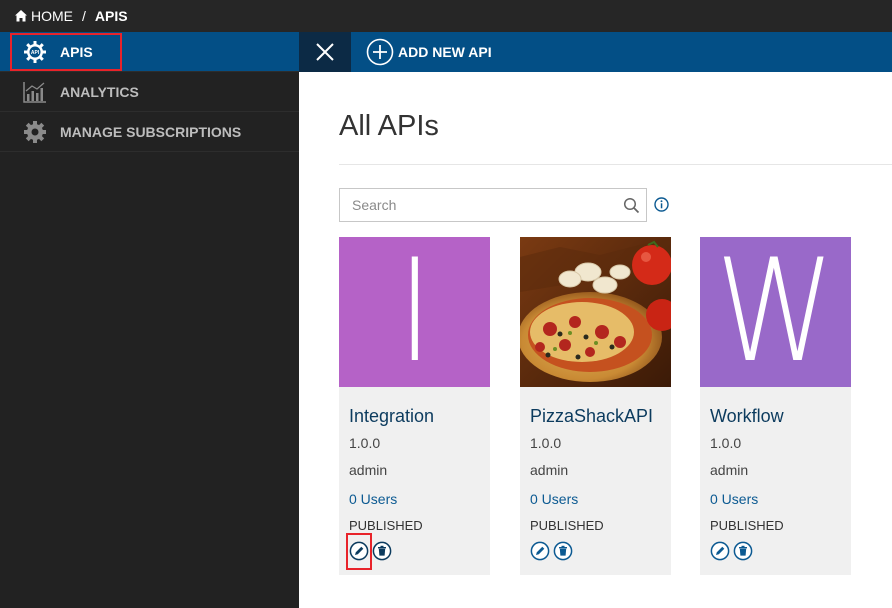 The width and height of the screenshot is (892, 608). Describe the element at coordinates (600, 416) in the screenshot. I see `api-name: PizzaShackAPI` at that location.